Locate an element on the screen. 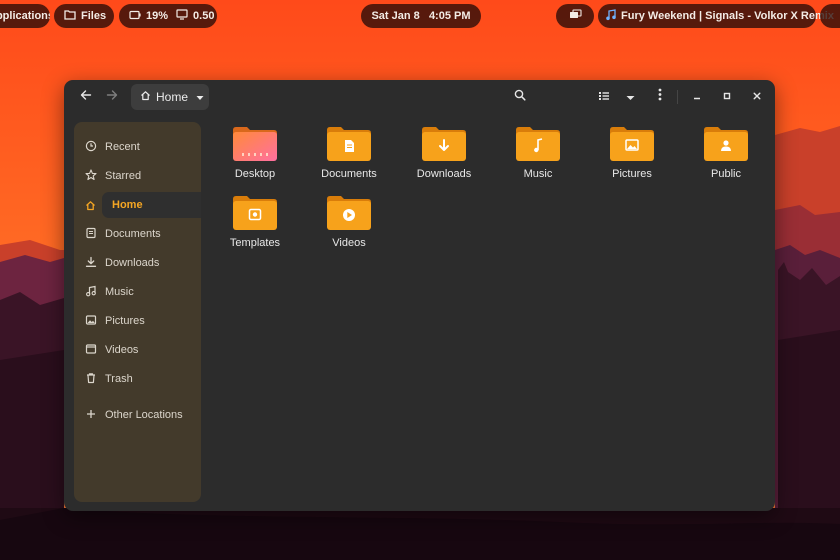 This screenshot has width=840, height=560. maximize-icon is located at coordinates (727, 97).